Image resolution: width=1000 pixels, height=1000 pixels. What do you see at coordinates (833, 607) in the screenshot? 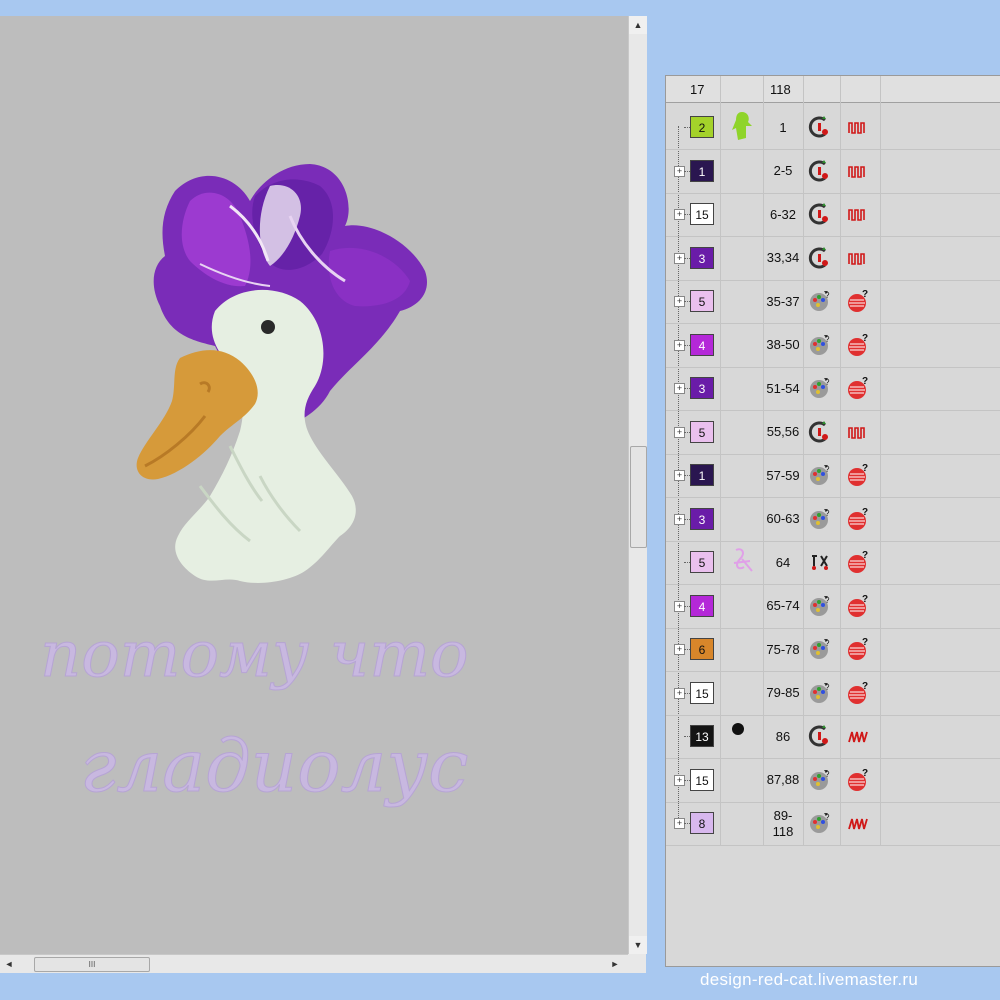
I see `object-row: +4 65-74??` at bounding box center [833, 607].